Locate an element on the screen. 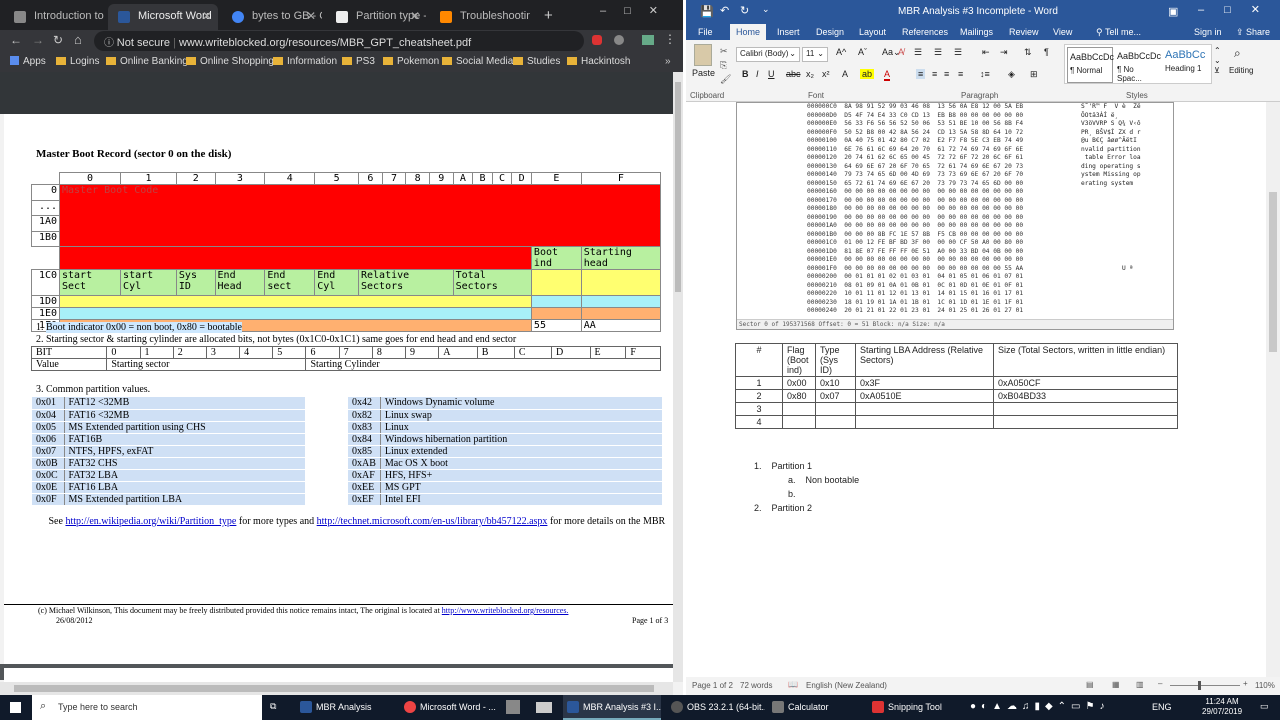  justify-icon: ≡ is located at coordinates (960, 74).